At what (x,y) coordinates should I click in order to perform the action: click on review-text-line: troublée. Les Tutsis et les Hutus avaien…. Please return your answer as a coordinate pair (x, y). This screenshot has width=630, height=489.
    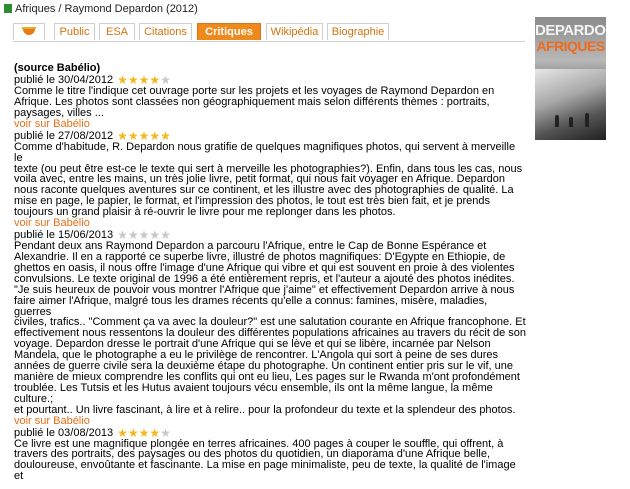
    Looking at the image, I should click on (253, 393).